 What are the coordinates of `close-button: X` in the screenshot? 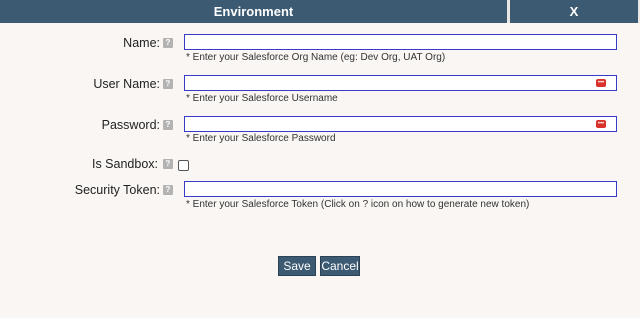 It's located at (574, 11).